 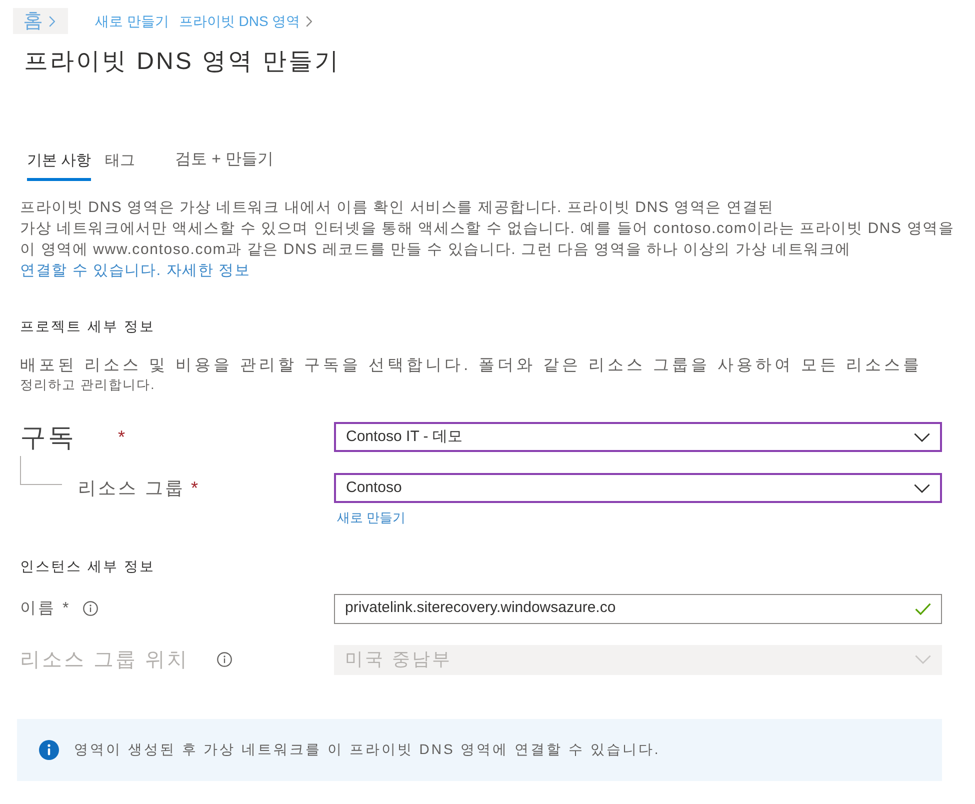 I want to click on field-label: 구독, so click(x=48, y=437).